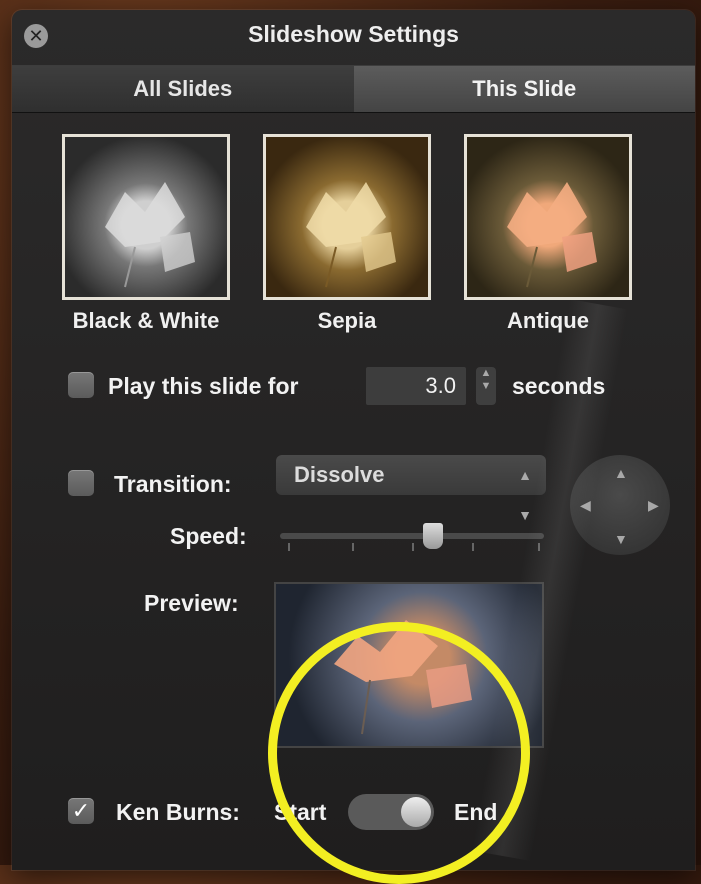 Image resolution: width=701 pixels, height=884 pixels. What do you see at coordinates (178, 812) in the screenshot?
I see `ken-burns-label: Ken Burns:` at bounding box center [178, 812].